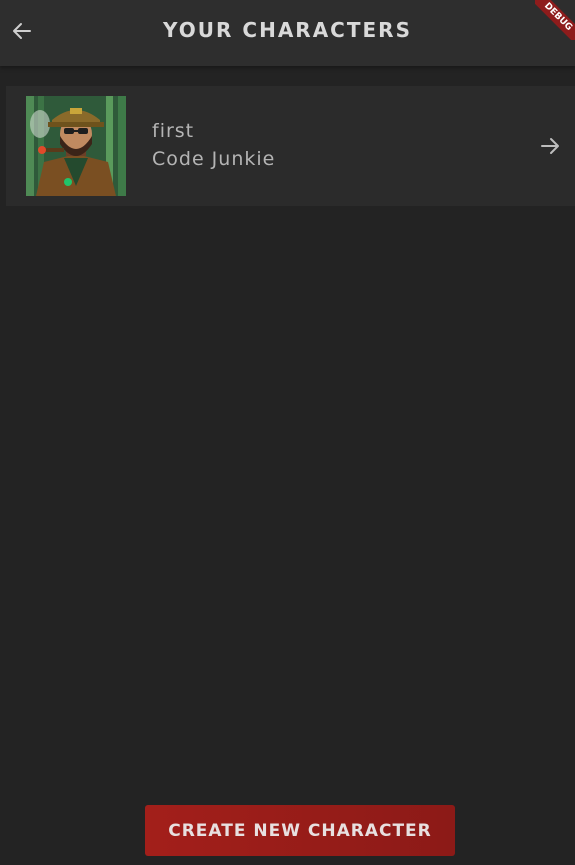 The width and height of the screenshot is (575, 865). Describe the element at coordinates (173, 131) in the screenshot. I see `character-name: first` at that location.